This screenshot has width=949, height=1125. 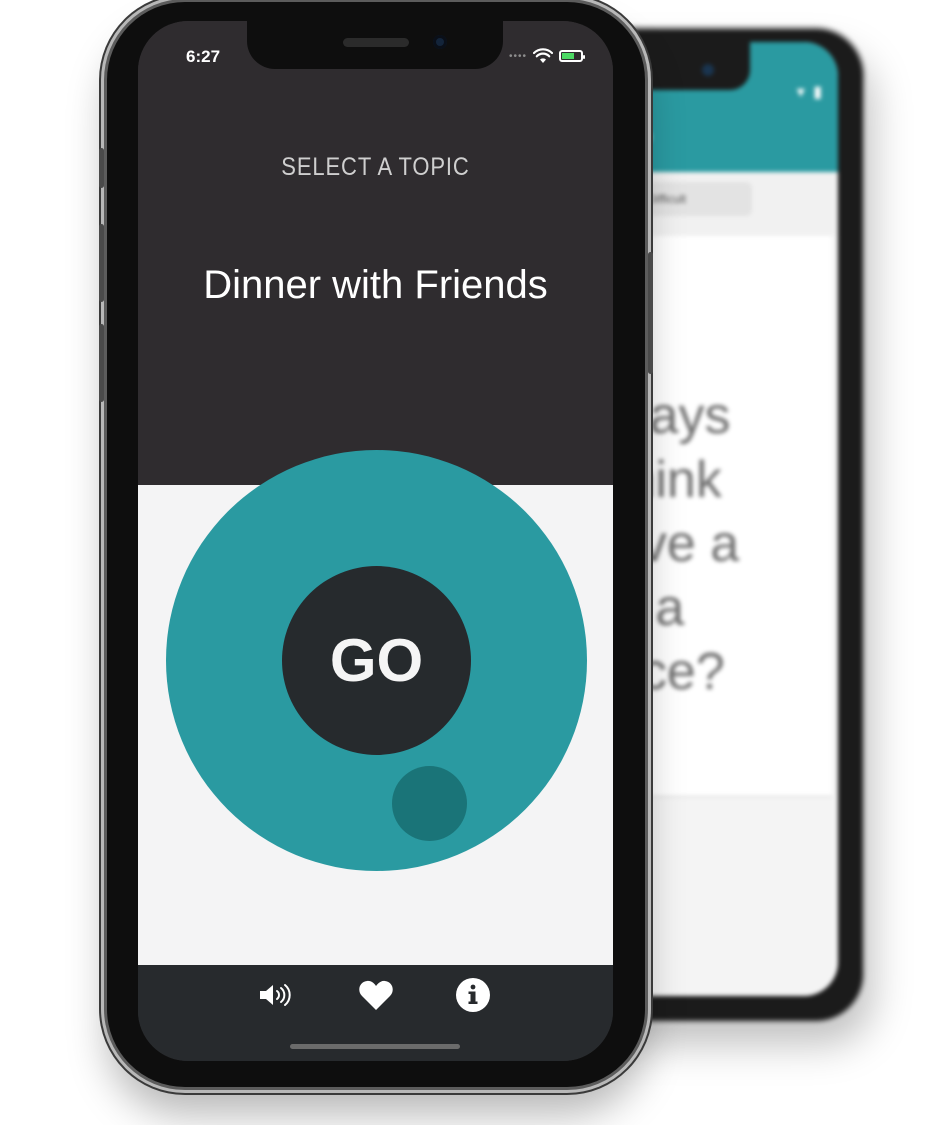 I want to click on mute-switch, so click(x=101, y=168).